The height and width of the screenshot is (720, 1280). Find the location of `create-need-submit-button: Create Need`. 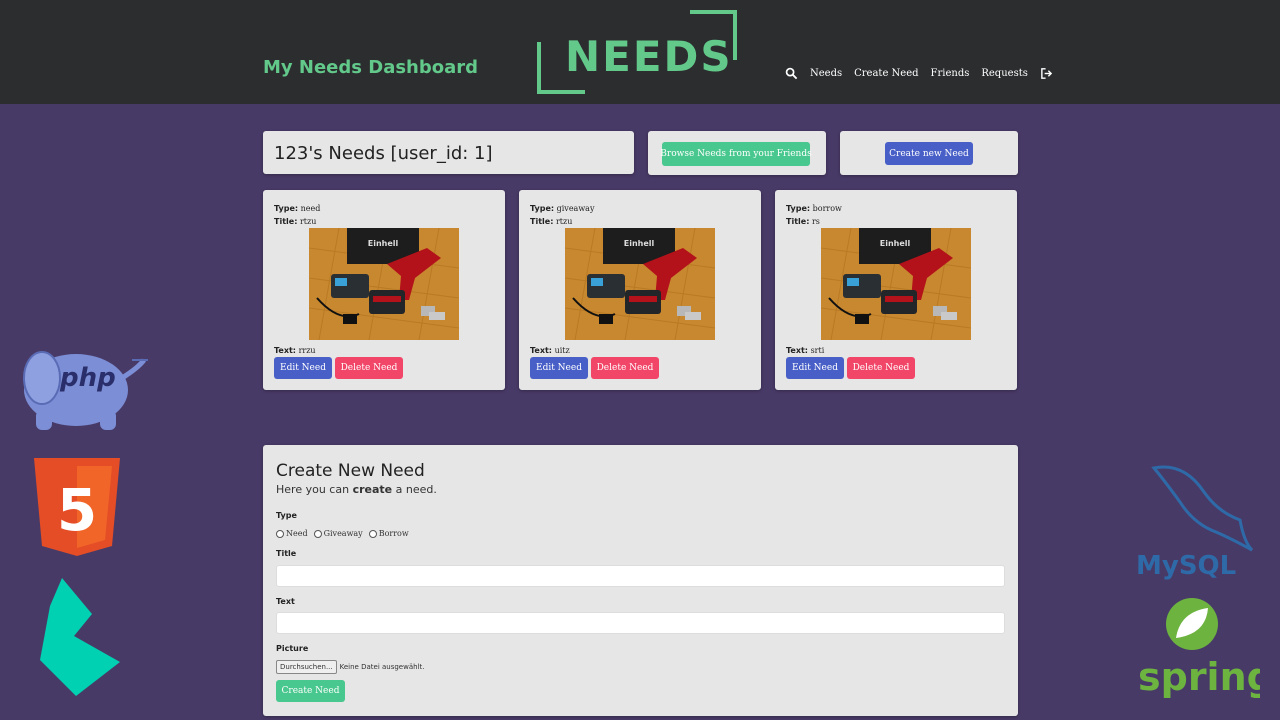

create-need-submit-button: Create Need is located at coordinates (310, 691).